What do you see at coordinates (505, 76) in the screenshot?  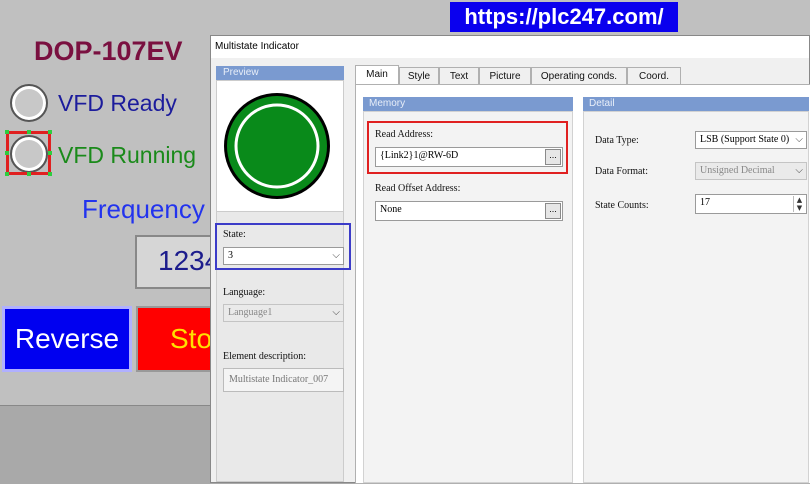 I see `tab-picture: Picture` at bounding box center [505, 76].